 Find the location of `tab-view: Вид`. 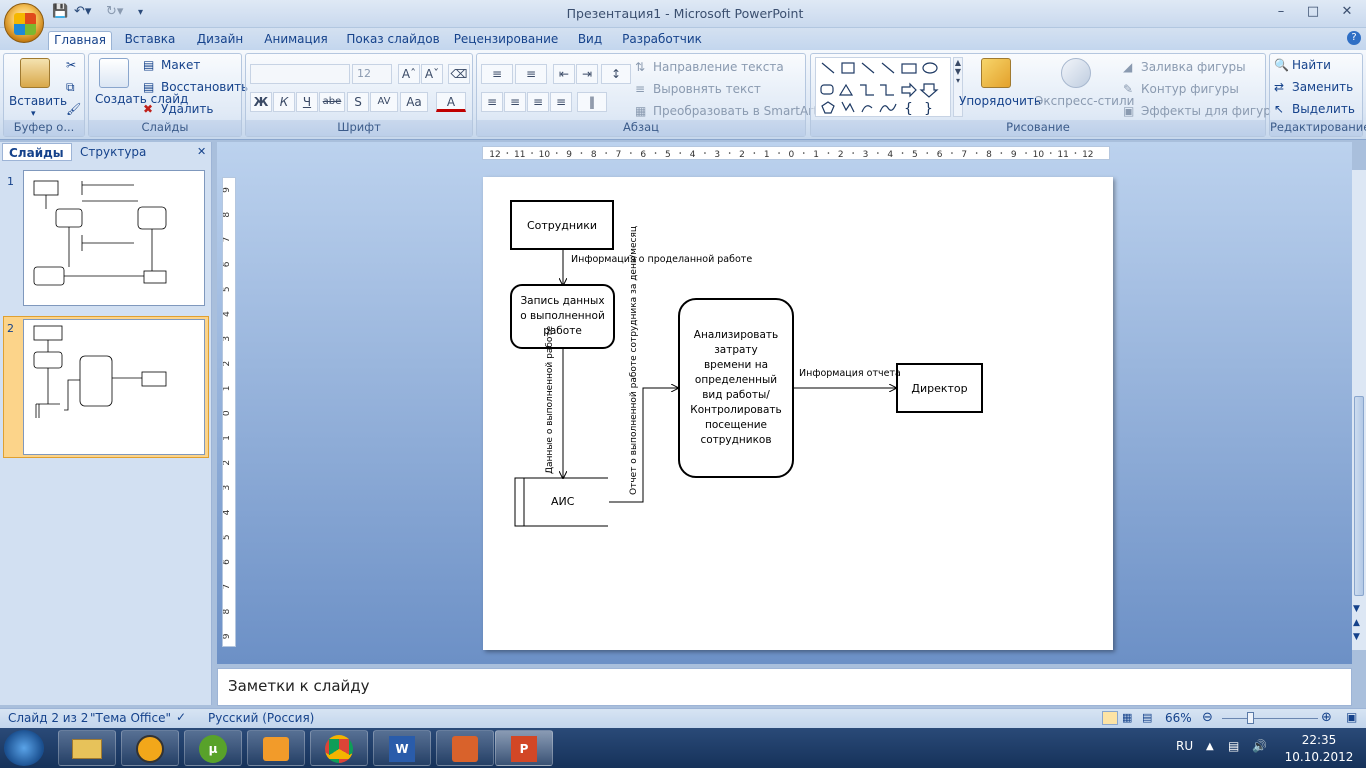

tab-view: Вид is located at coordinates (590, 40).